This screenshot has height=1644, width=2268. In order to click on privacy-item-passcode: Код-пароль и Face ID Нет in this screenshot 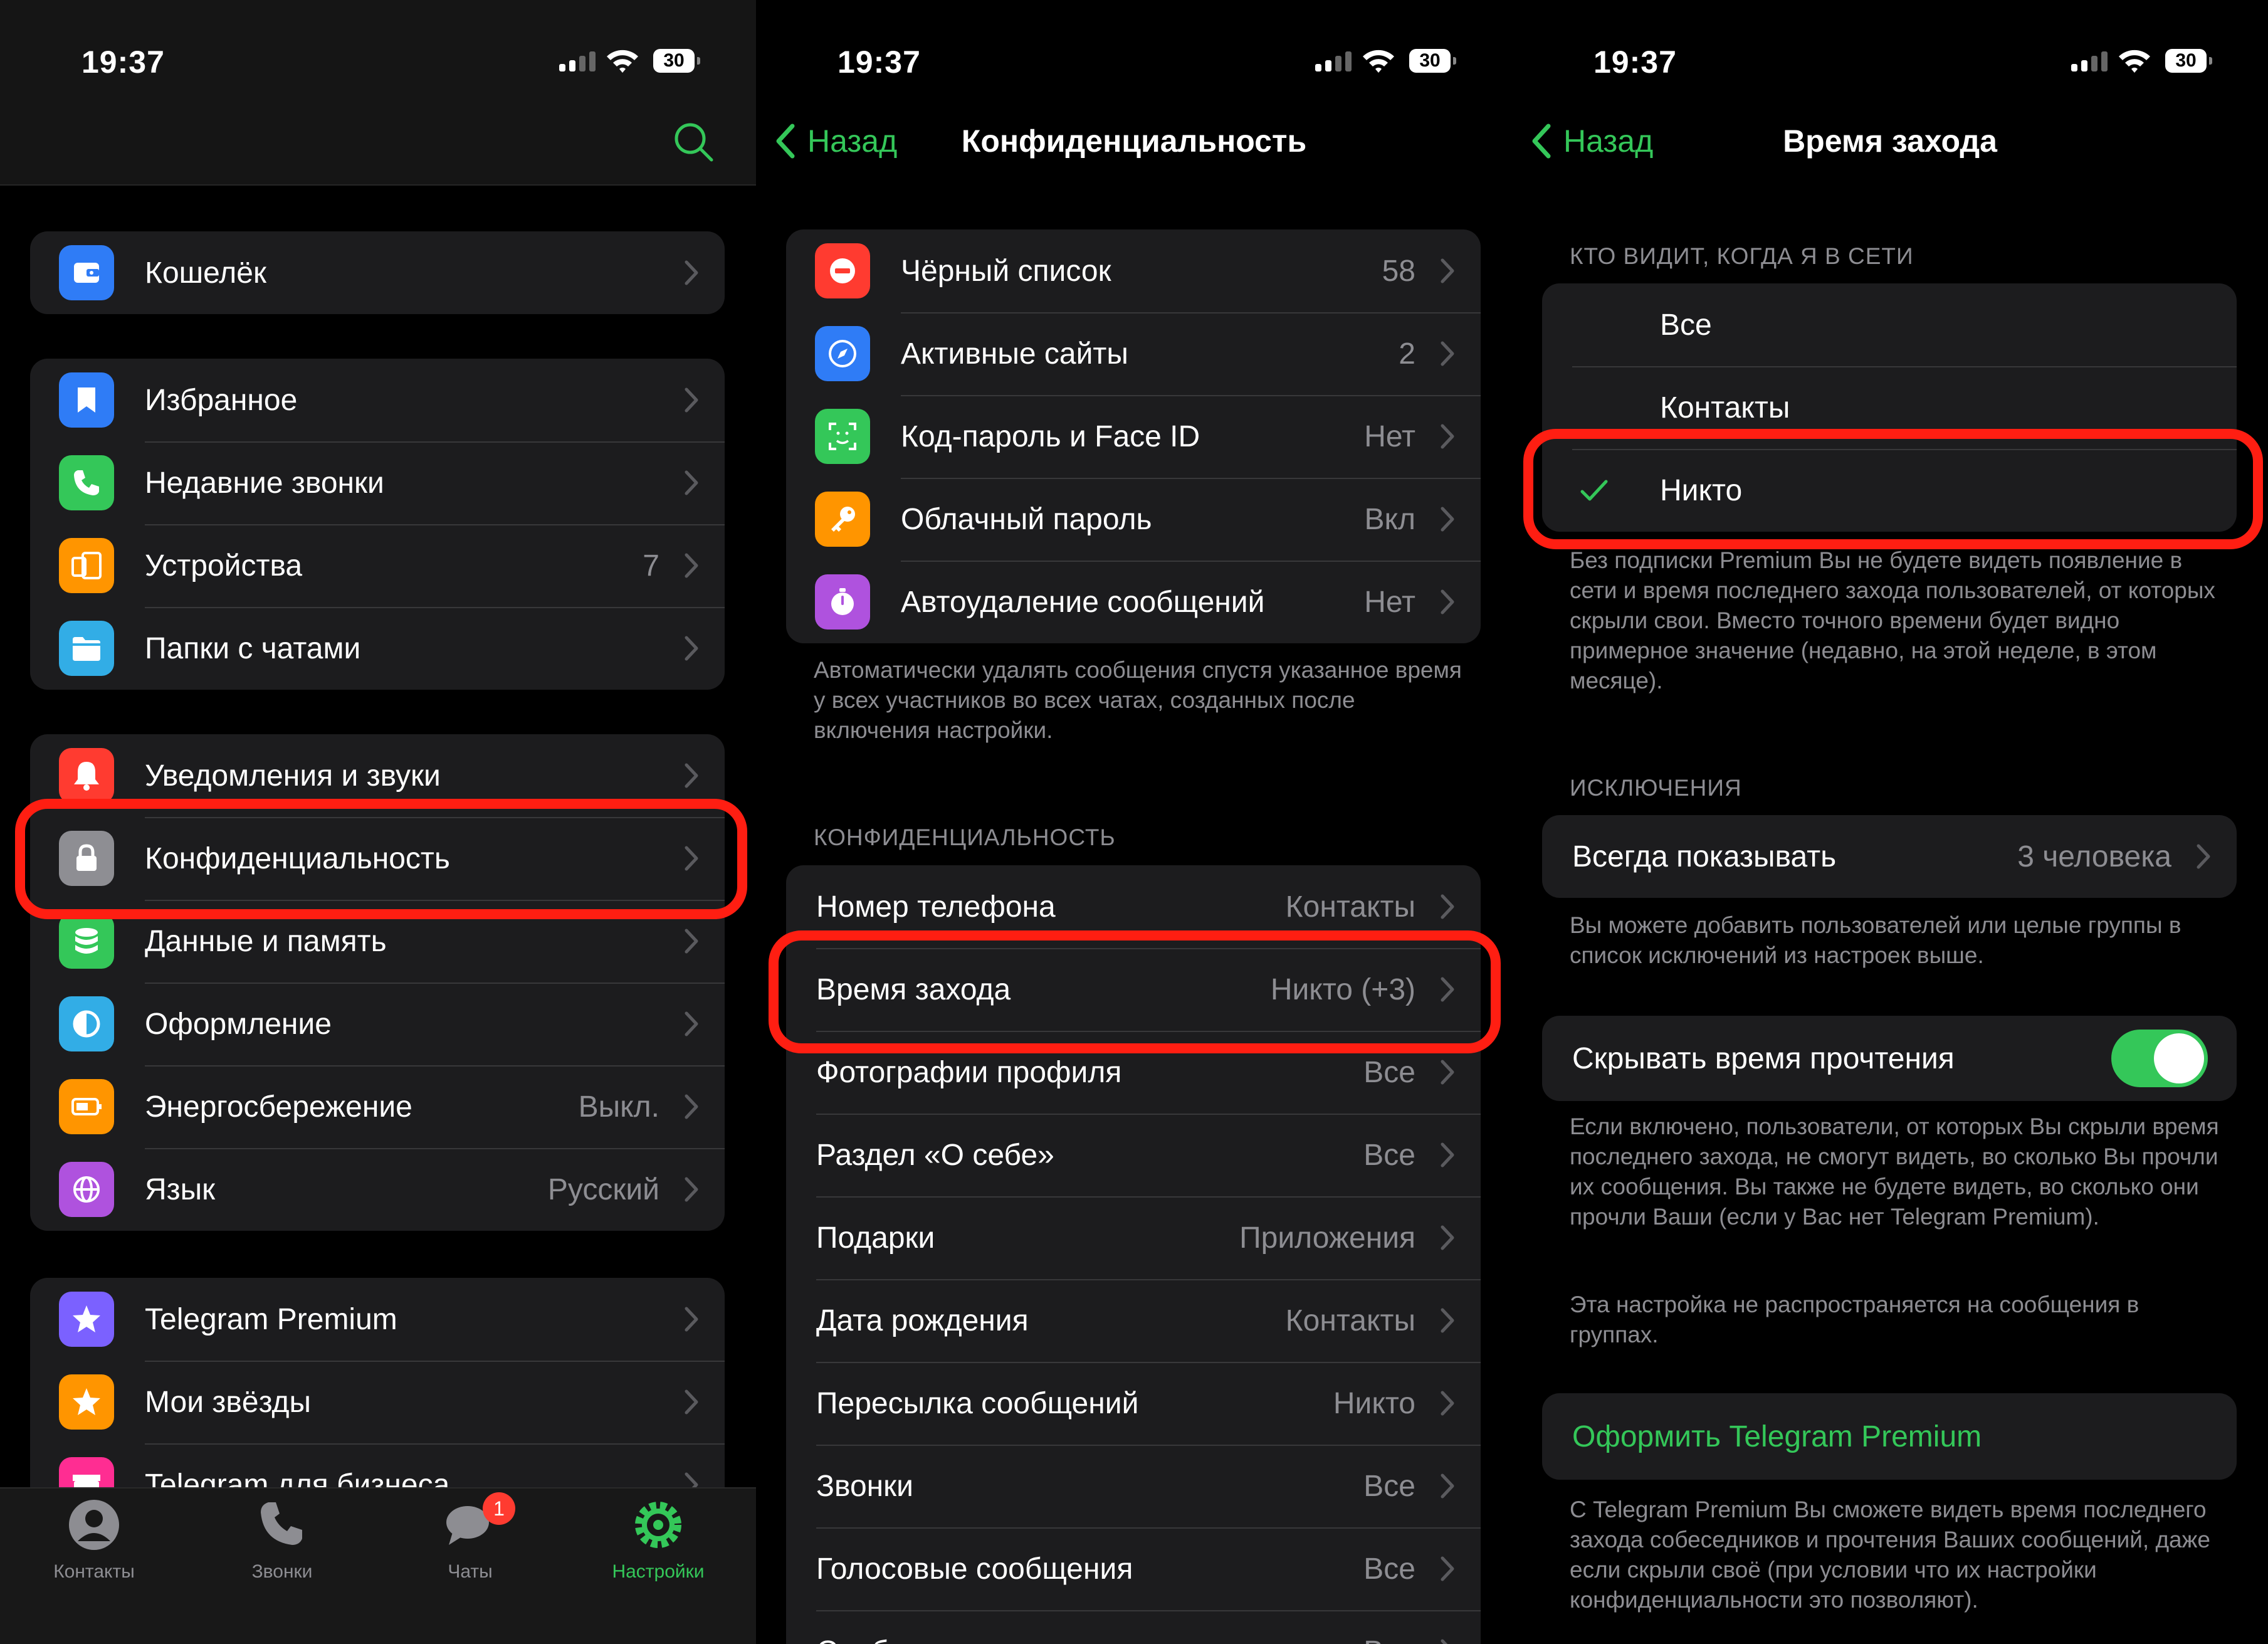, I will do `click(1133, 436)`.